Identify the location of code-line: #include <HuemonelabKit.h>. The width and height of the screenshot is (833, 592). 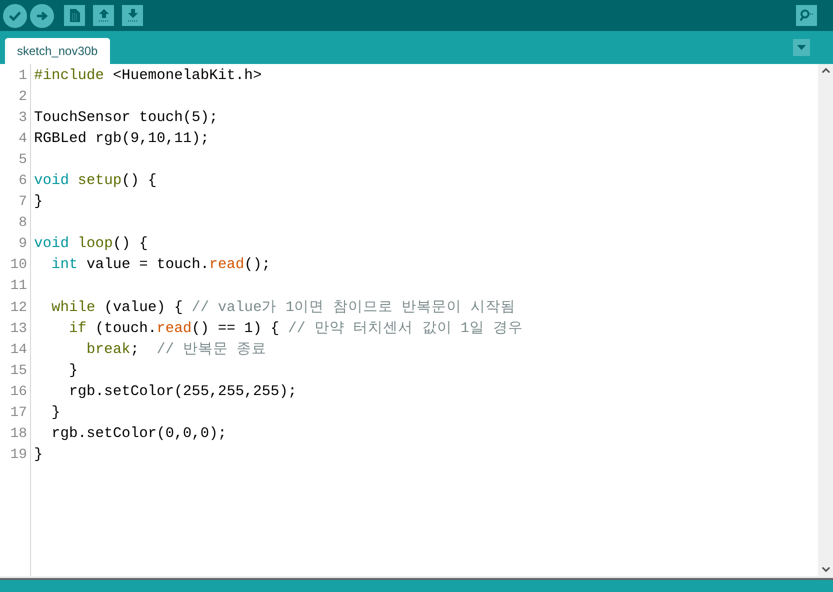
(148, 76).